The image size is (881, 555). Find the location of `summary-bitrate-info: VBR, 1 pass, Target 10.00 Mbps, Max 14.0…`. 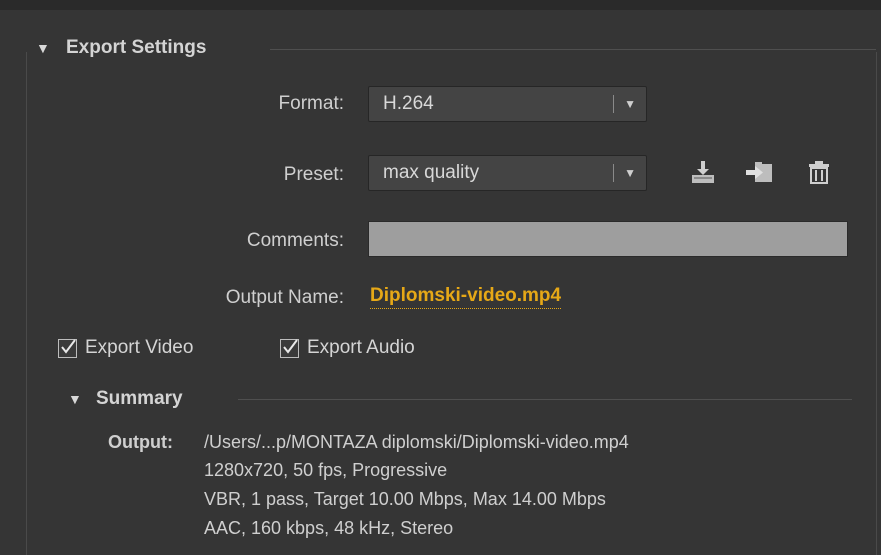

summary-bitrate-info: VBR, 1 pass, Target 10.00 Mbps, Max 14.0… is located at coordinates (405, 499).